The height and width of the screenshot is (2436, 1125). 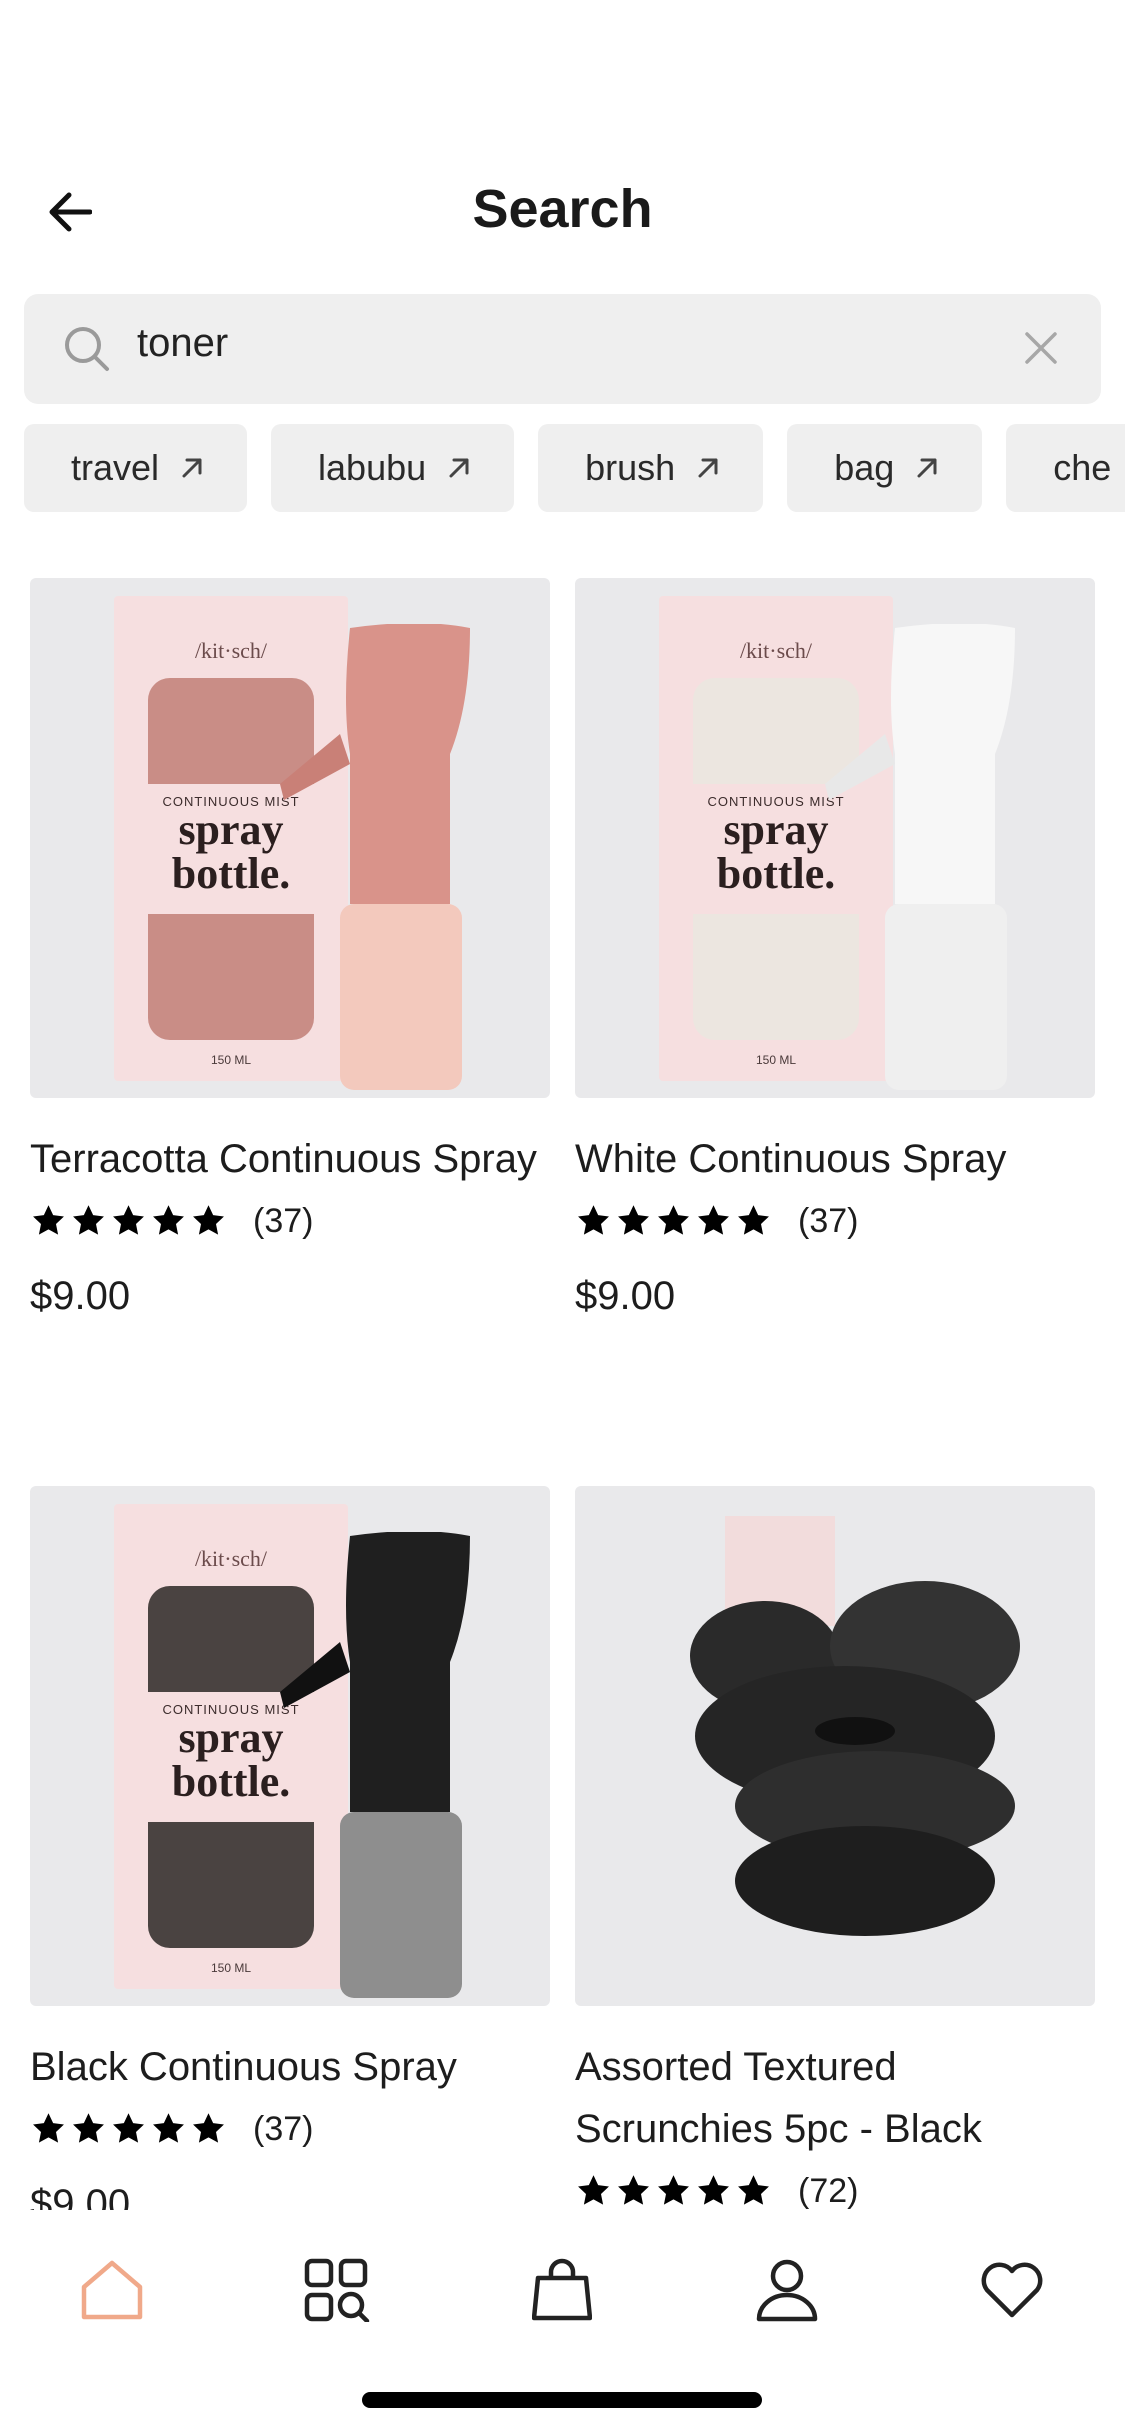 I want to click on chip-labubu: labubu, so click(x=393, y=468).